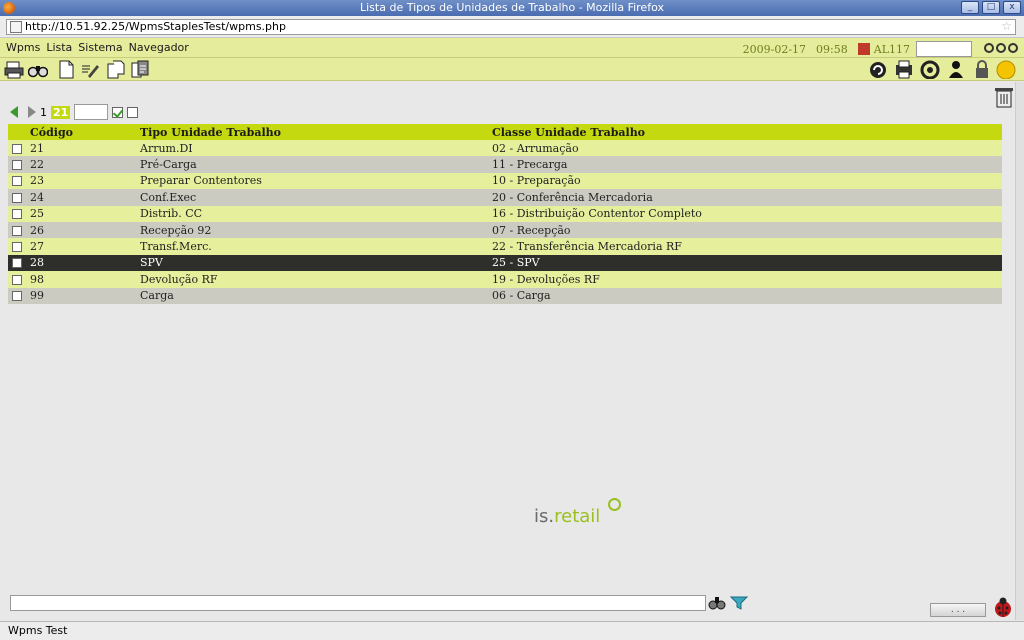  Describe the element at coordinates (505, 148) in the screenshot. I see `table-row: 21 Arrum.DI 02 - Arrumação` at that location.